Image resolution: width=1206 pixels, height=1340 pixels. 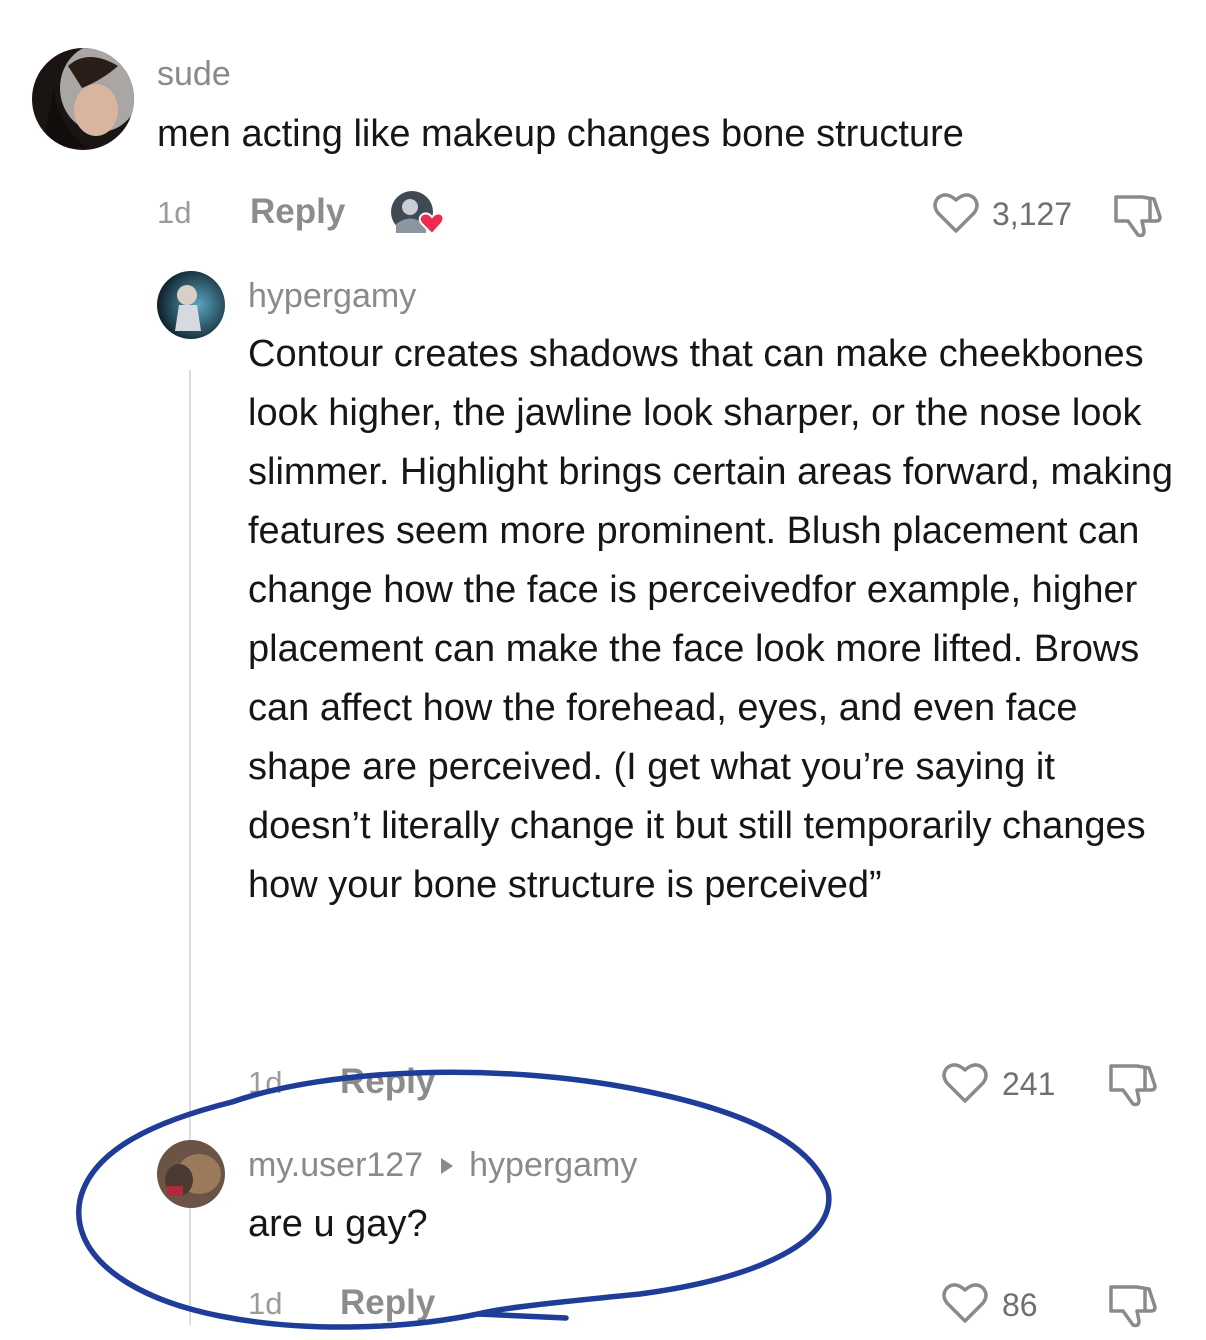 What do you see at coordinates (332, 296) in the screenshot?
I see `comment-username: hypergamy` at bounding box center [332, 296].